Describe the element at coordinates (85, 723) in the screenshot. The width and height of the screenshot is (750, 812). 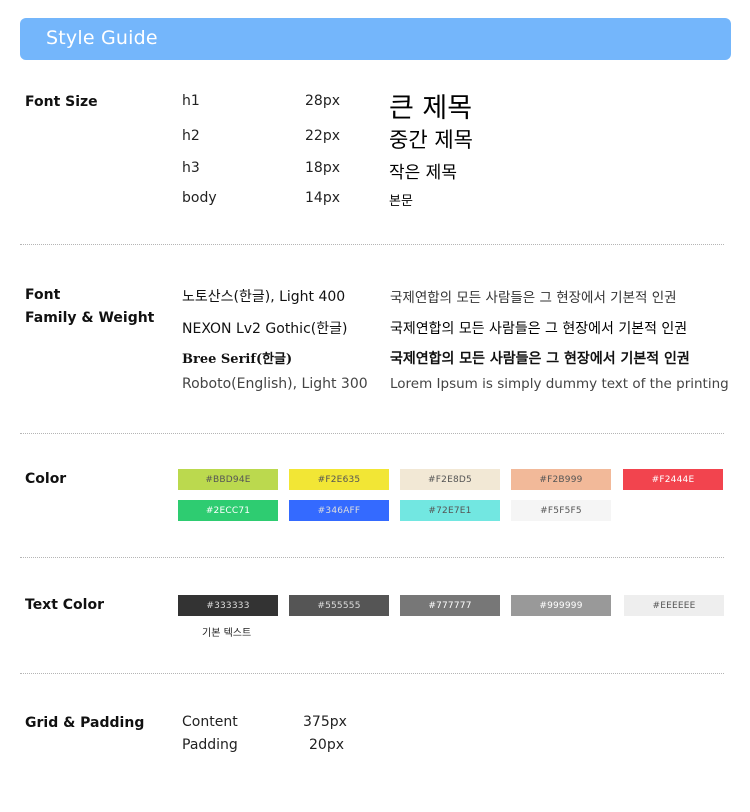
I see `grid-padding-label: Grid & Padding` at that location.